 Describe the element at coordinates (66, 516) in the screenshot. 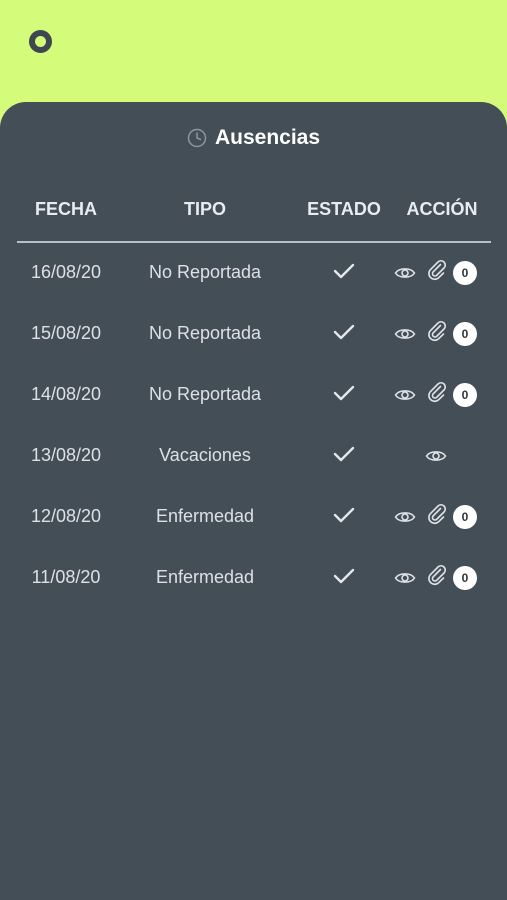

I see `cell-fecha: 12/08/20` at that location.